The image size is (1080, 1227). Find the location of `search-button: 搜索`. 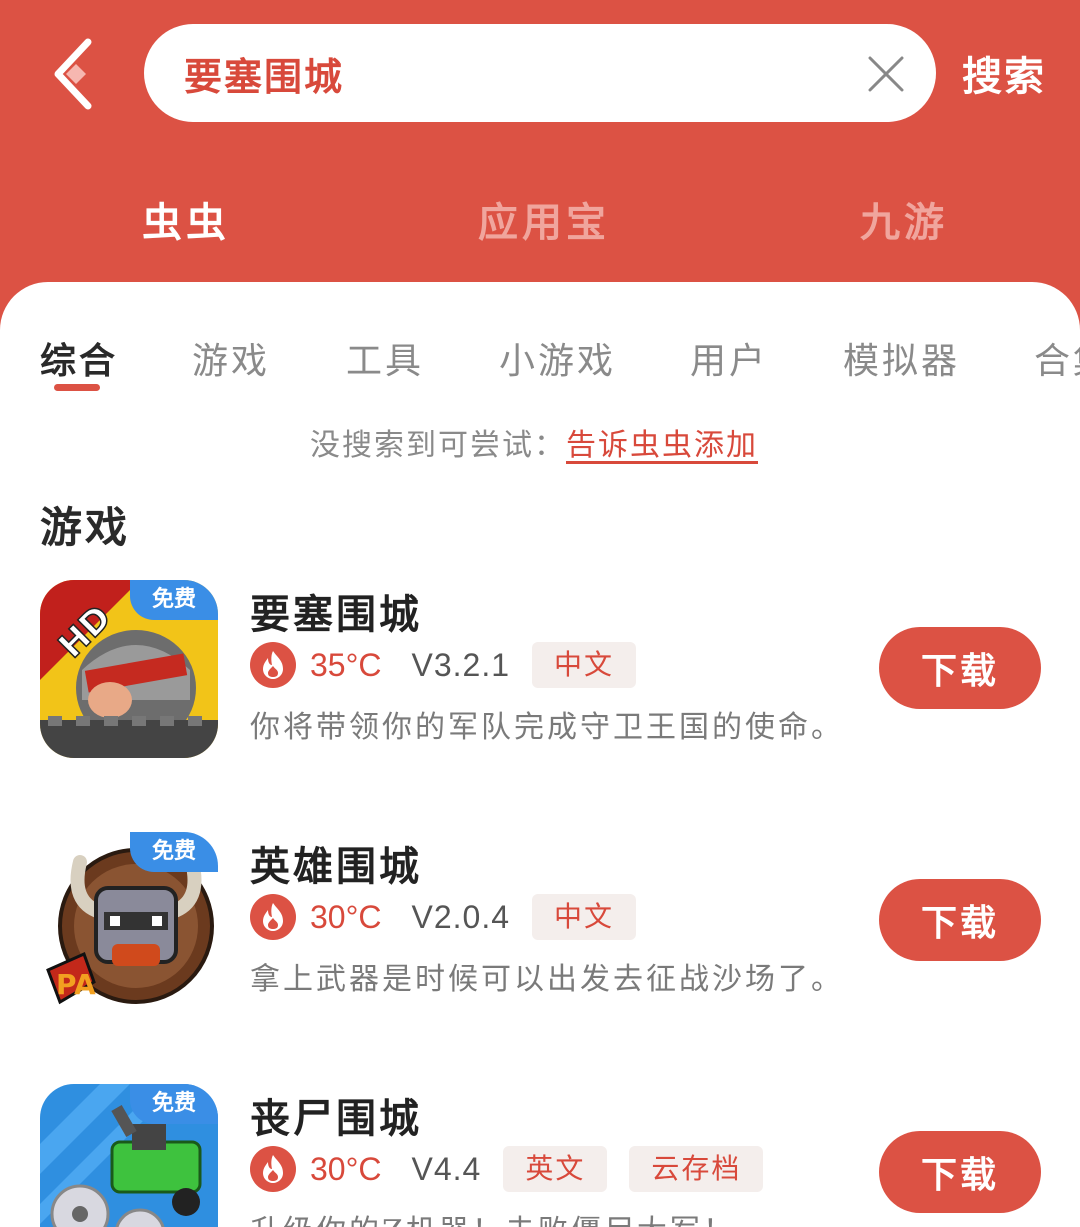

search-button: 搜索 is located at coordinates (1004, 73).